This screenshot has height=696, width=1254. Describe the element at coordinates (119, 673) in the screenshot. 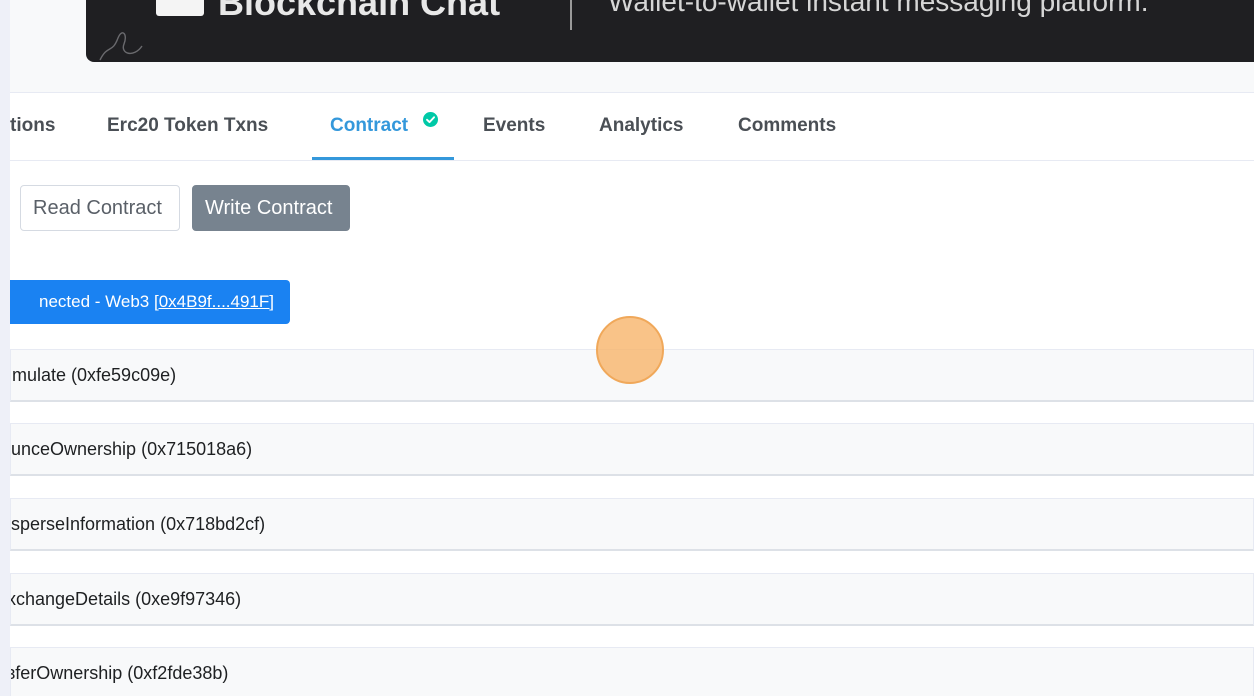

I see `function-label: ɜferOwnership (0xf2fde38b)` at that location.